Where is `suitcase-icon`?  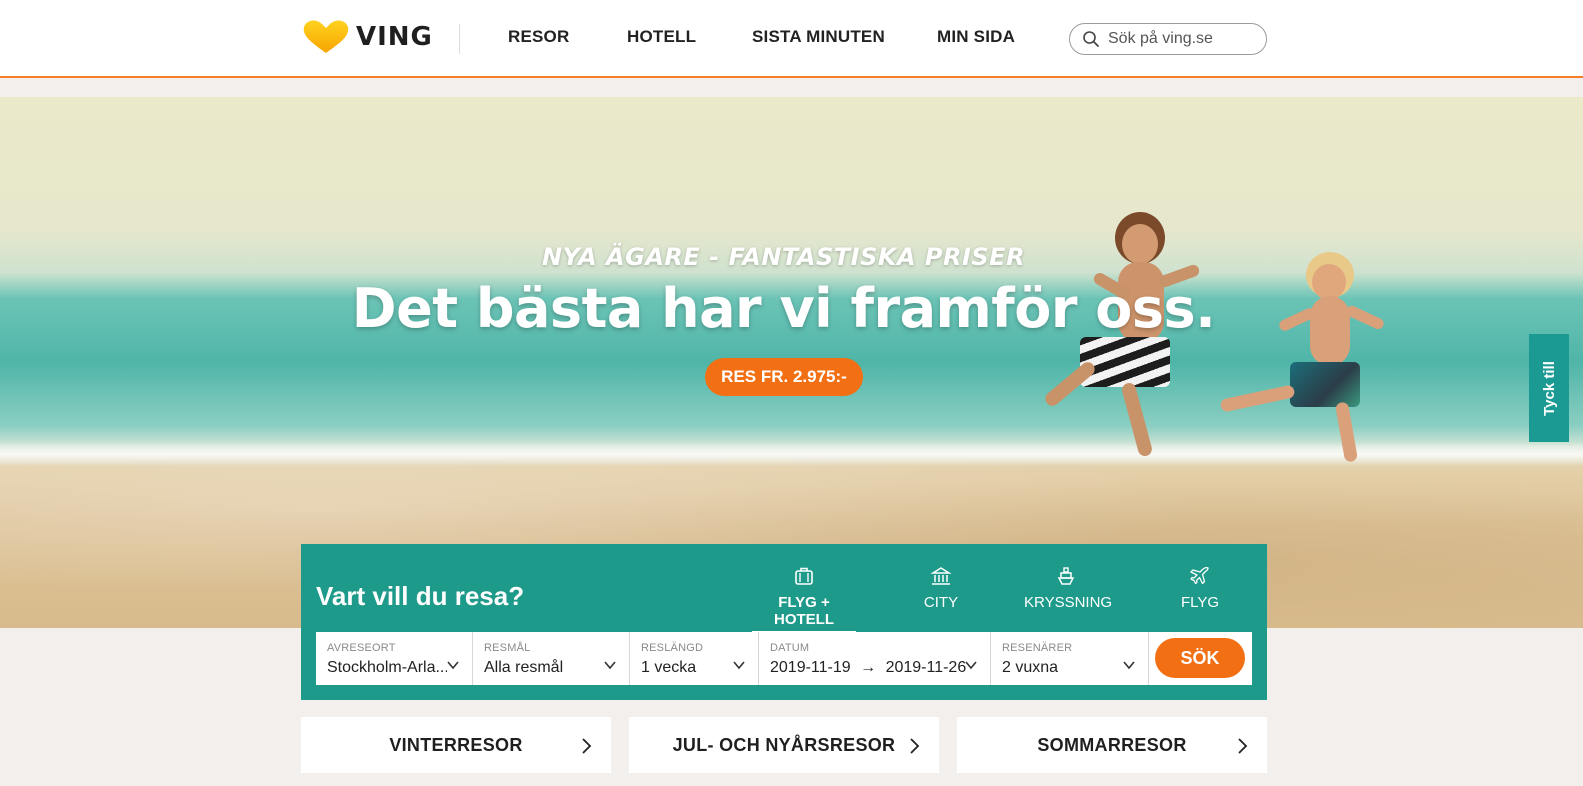
suitcase-icon is located at coordinates (804, 576).